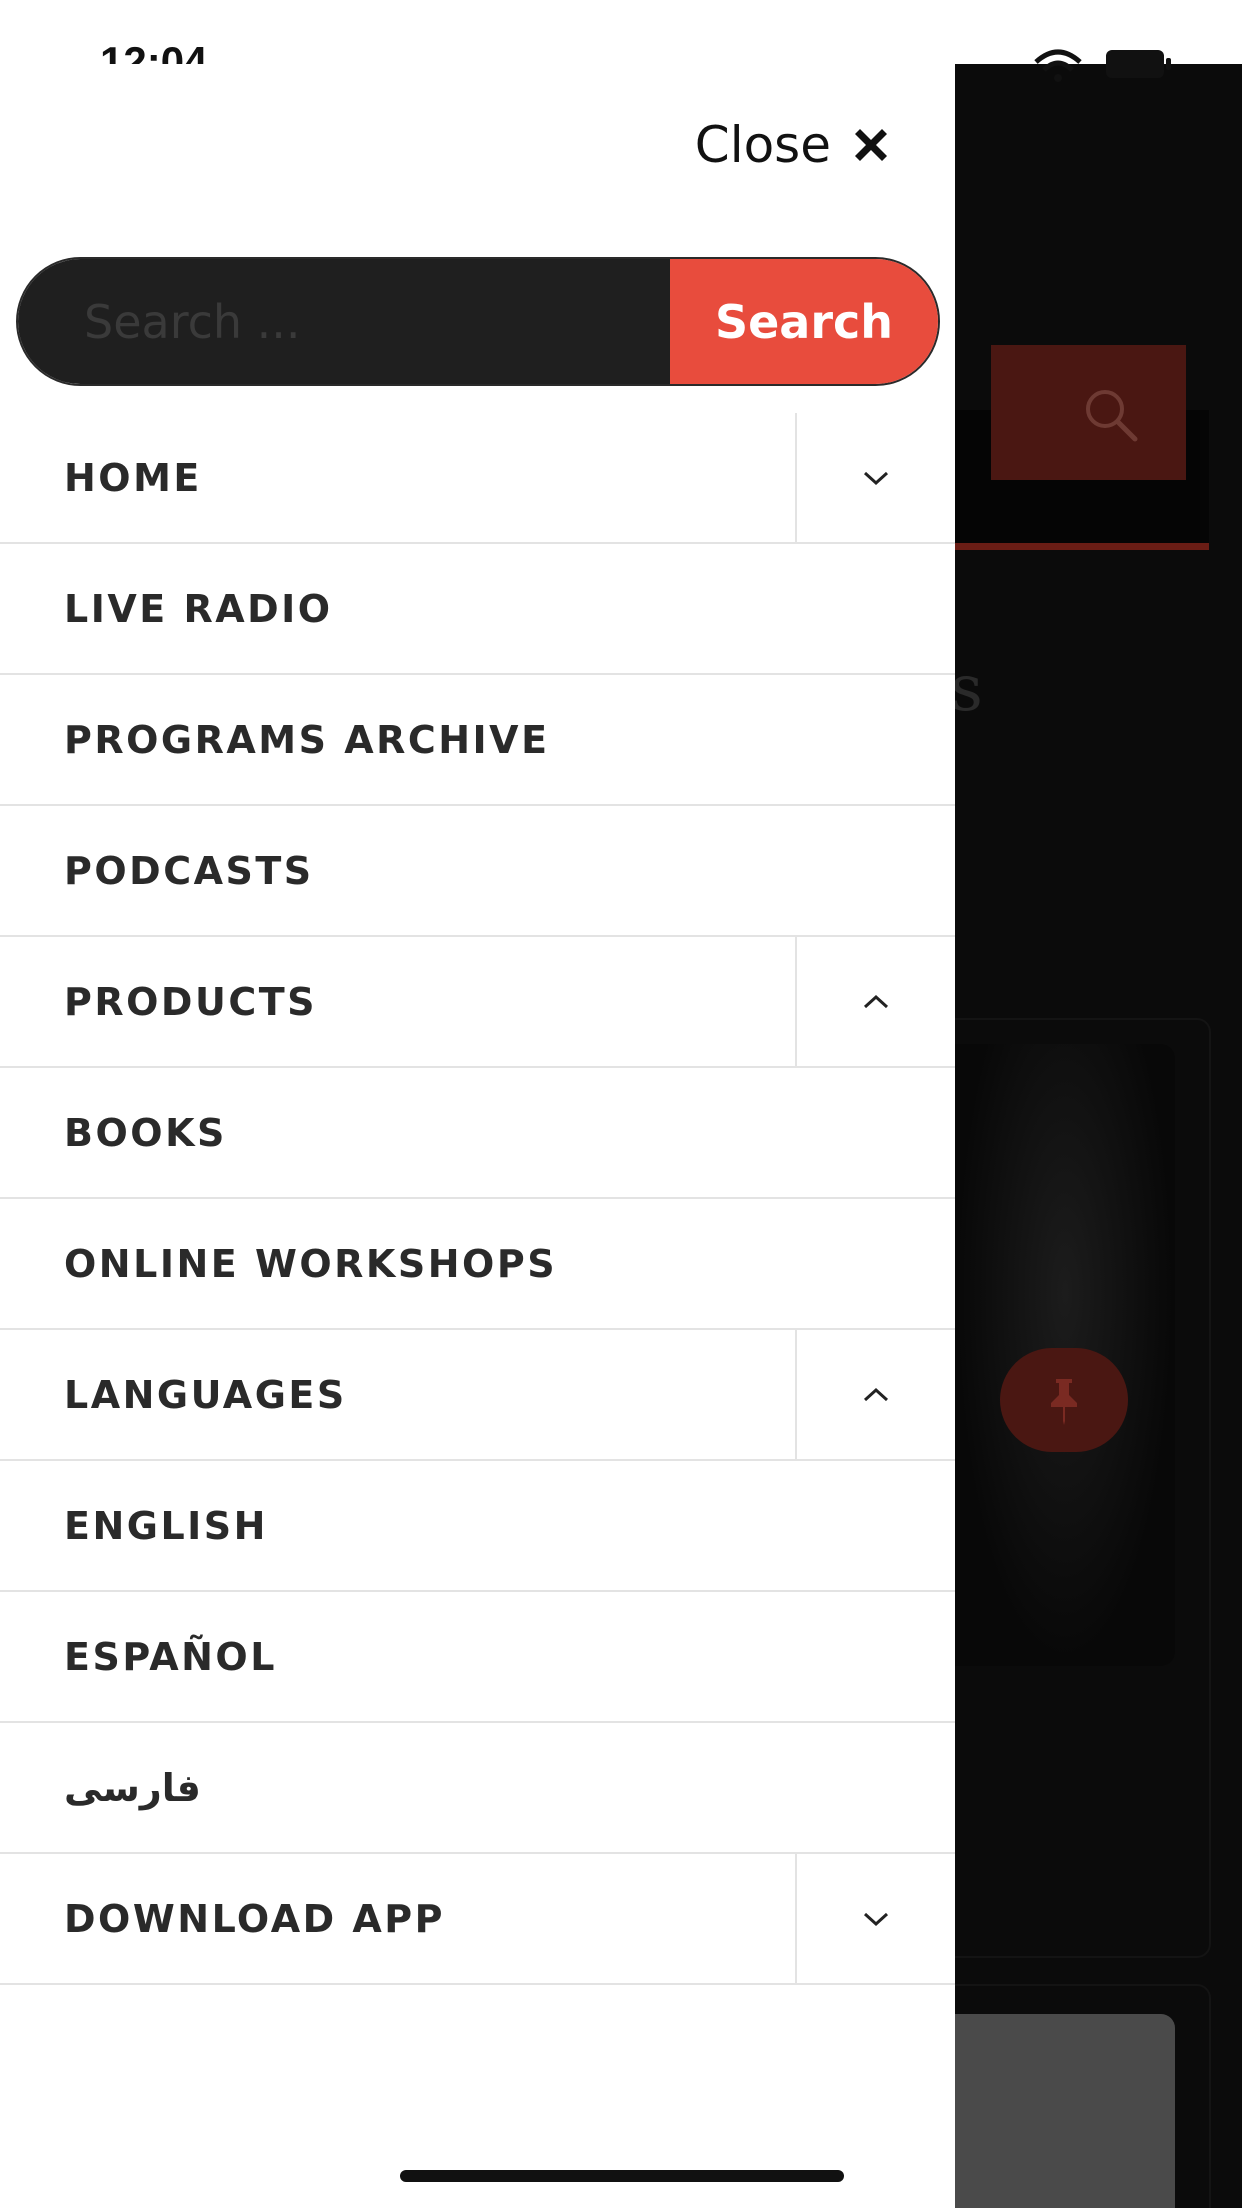  Describe the element at coordinates (1058, 65) in the screenshot. I see `wifi-icon` at that location.